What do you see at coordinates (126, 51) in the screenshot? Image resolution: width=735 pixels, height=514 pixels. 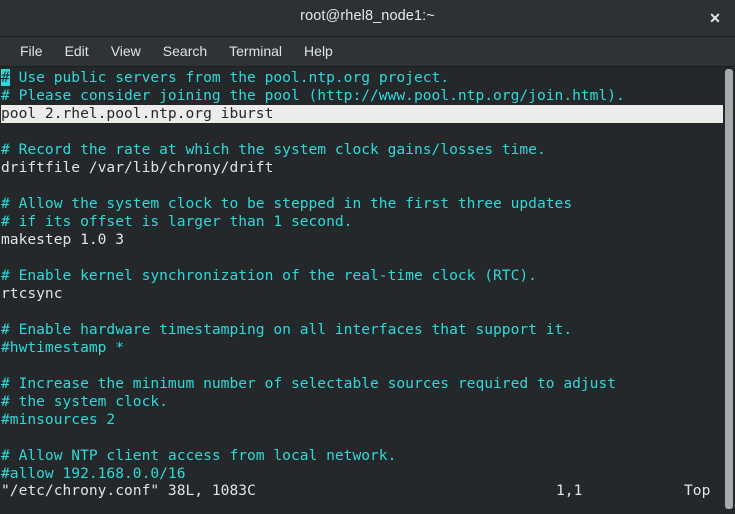 I see `menu-item-view: View` at bounding box center [126, 51].